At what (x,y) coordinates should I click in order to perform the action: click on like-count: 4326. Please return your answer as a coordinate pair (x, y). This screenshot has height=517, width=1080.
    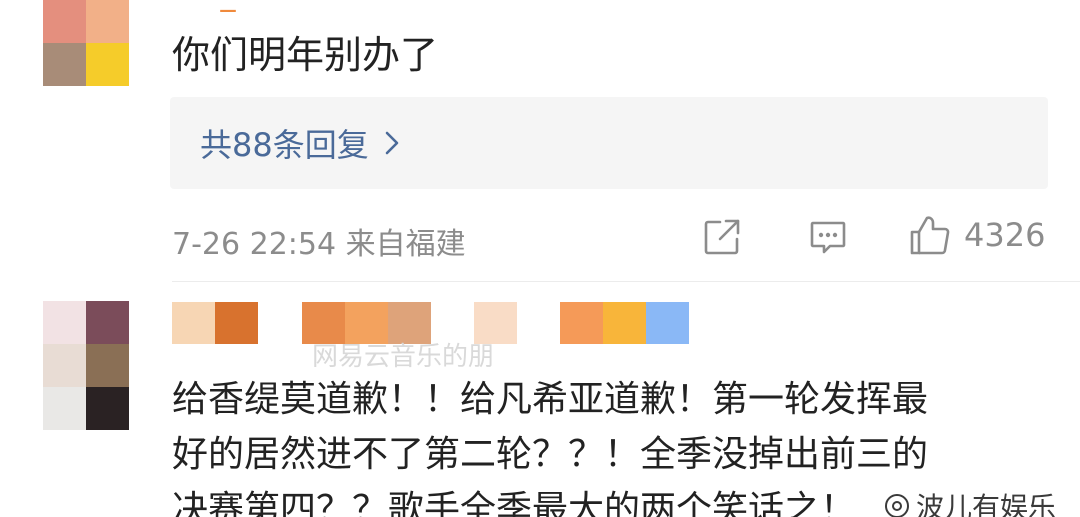
    Looking at the image, I should click on (1005, 235).